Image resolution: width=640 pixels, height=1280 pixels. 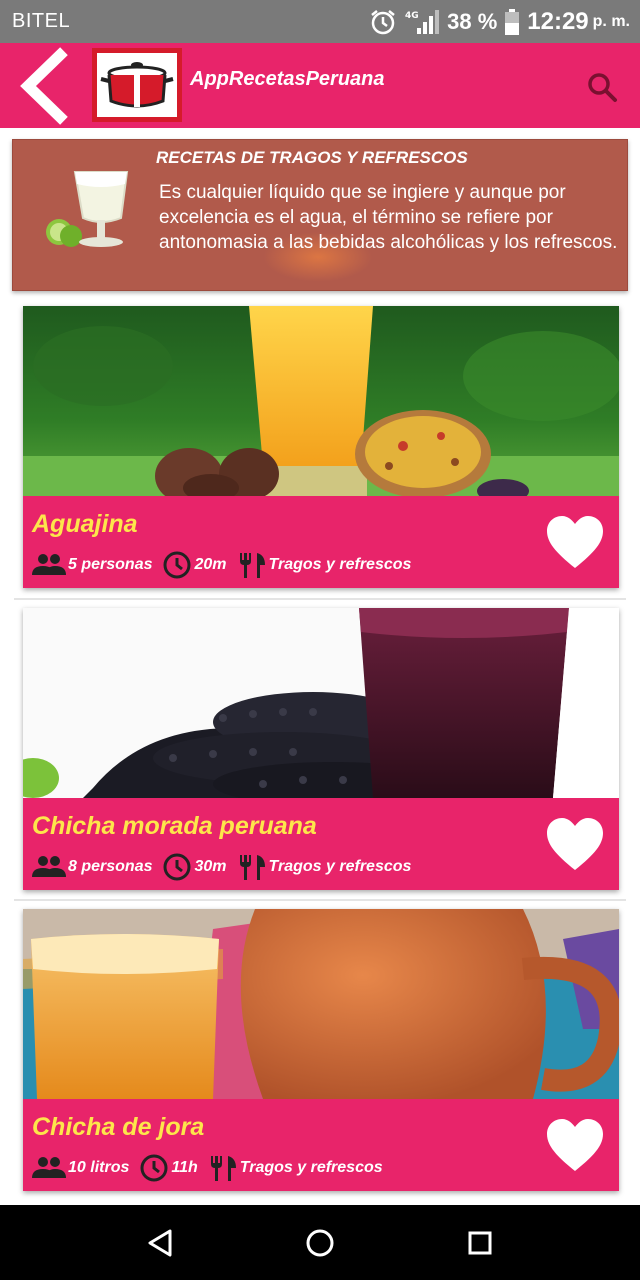 I want to click on clock-time: 12:29, so click(x=558, y=21).